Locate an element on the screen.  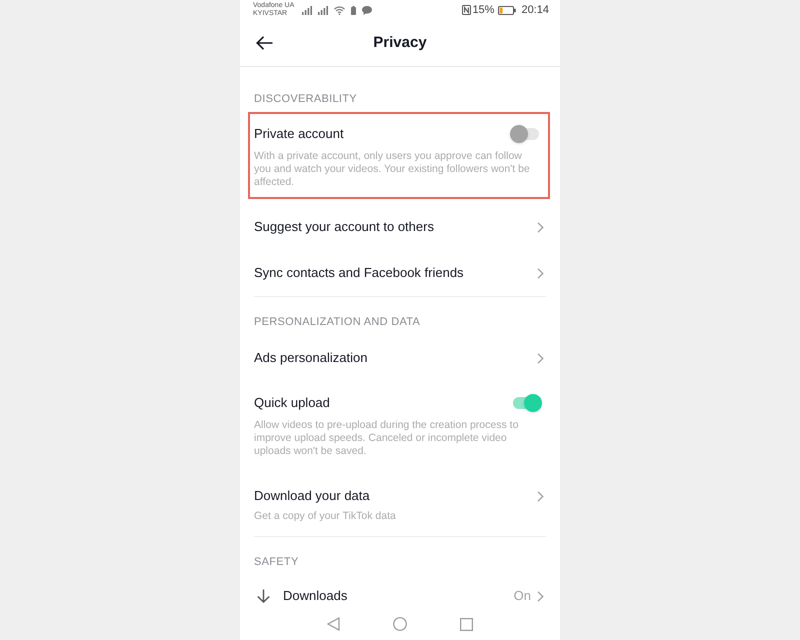
home-nav-button is located at coordinates (400, 624).